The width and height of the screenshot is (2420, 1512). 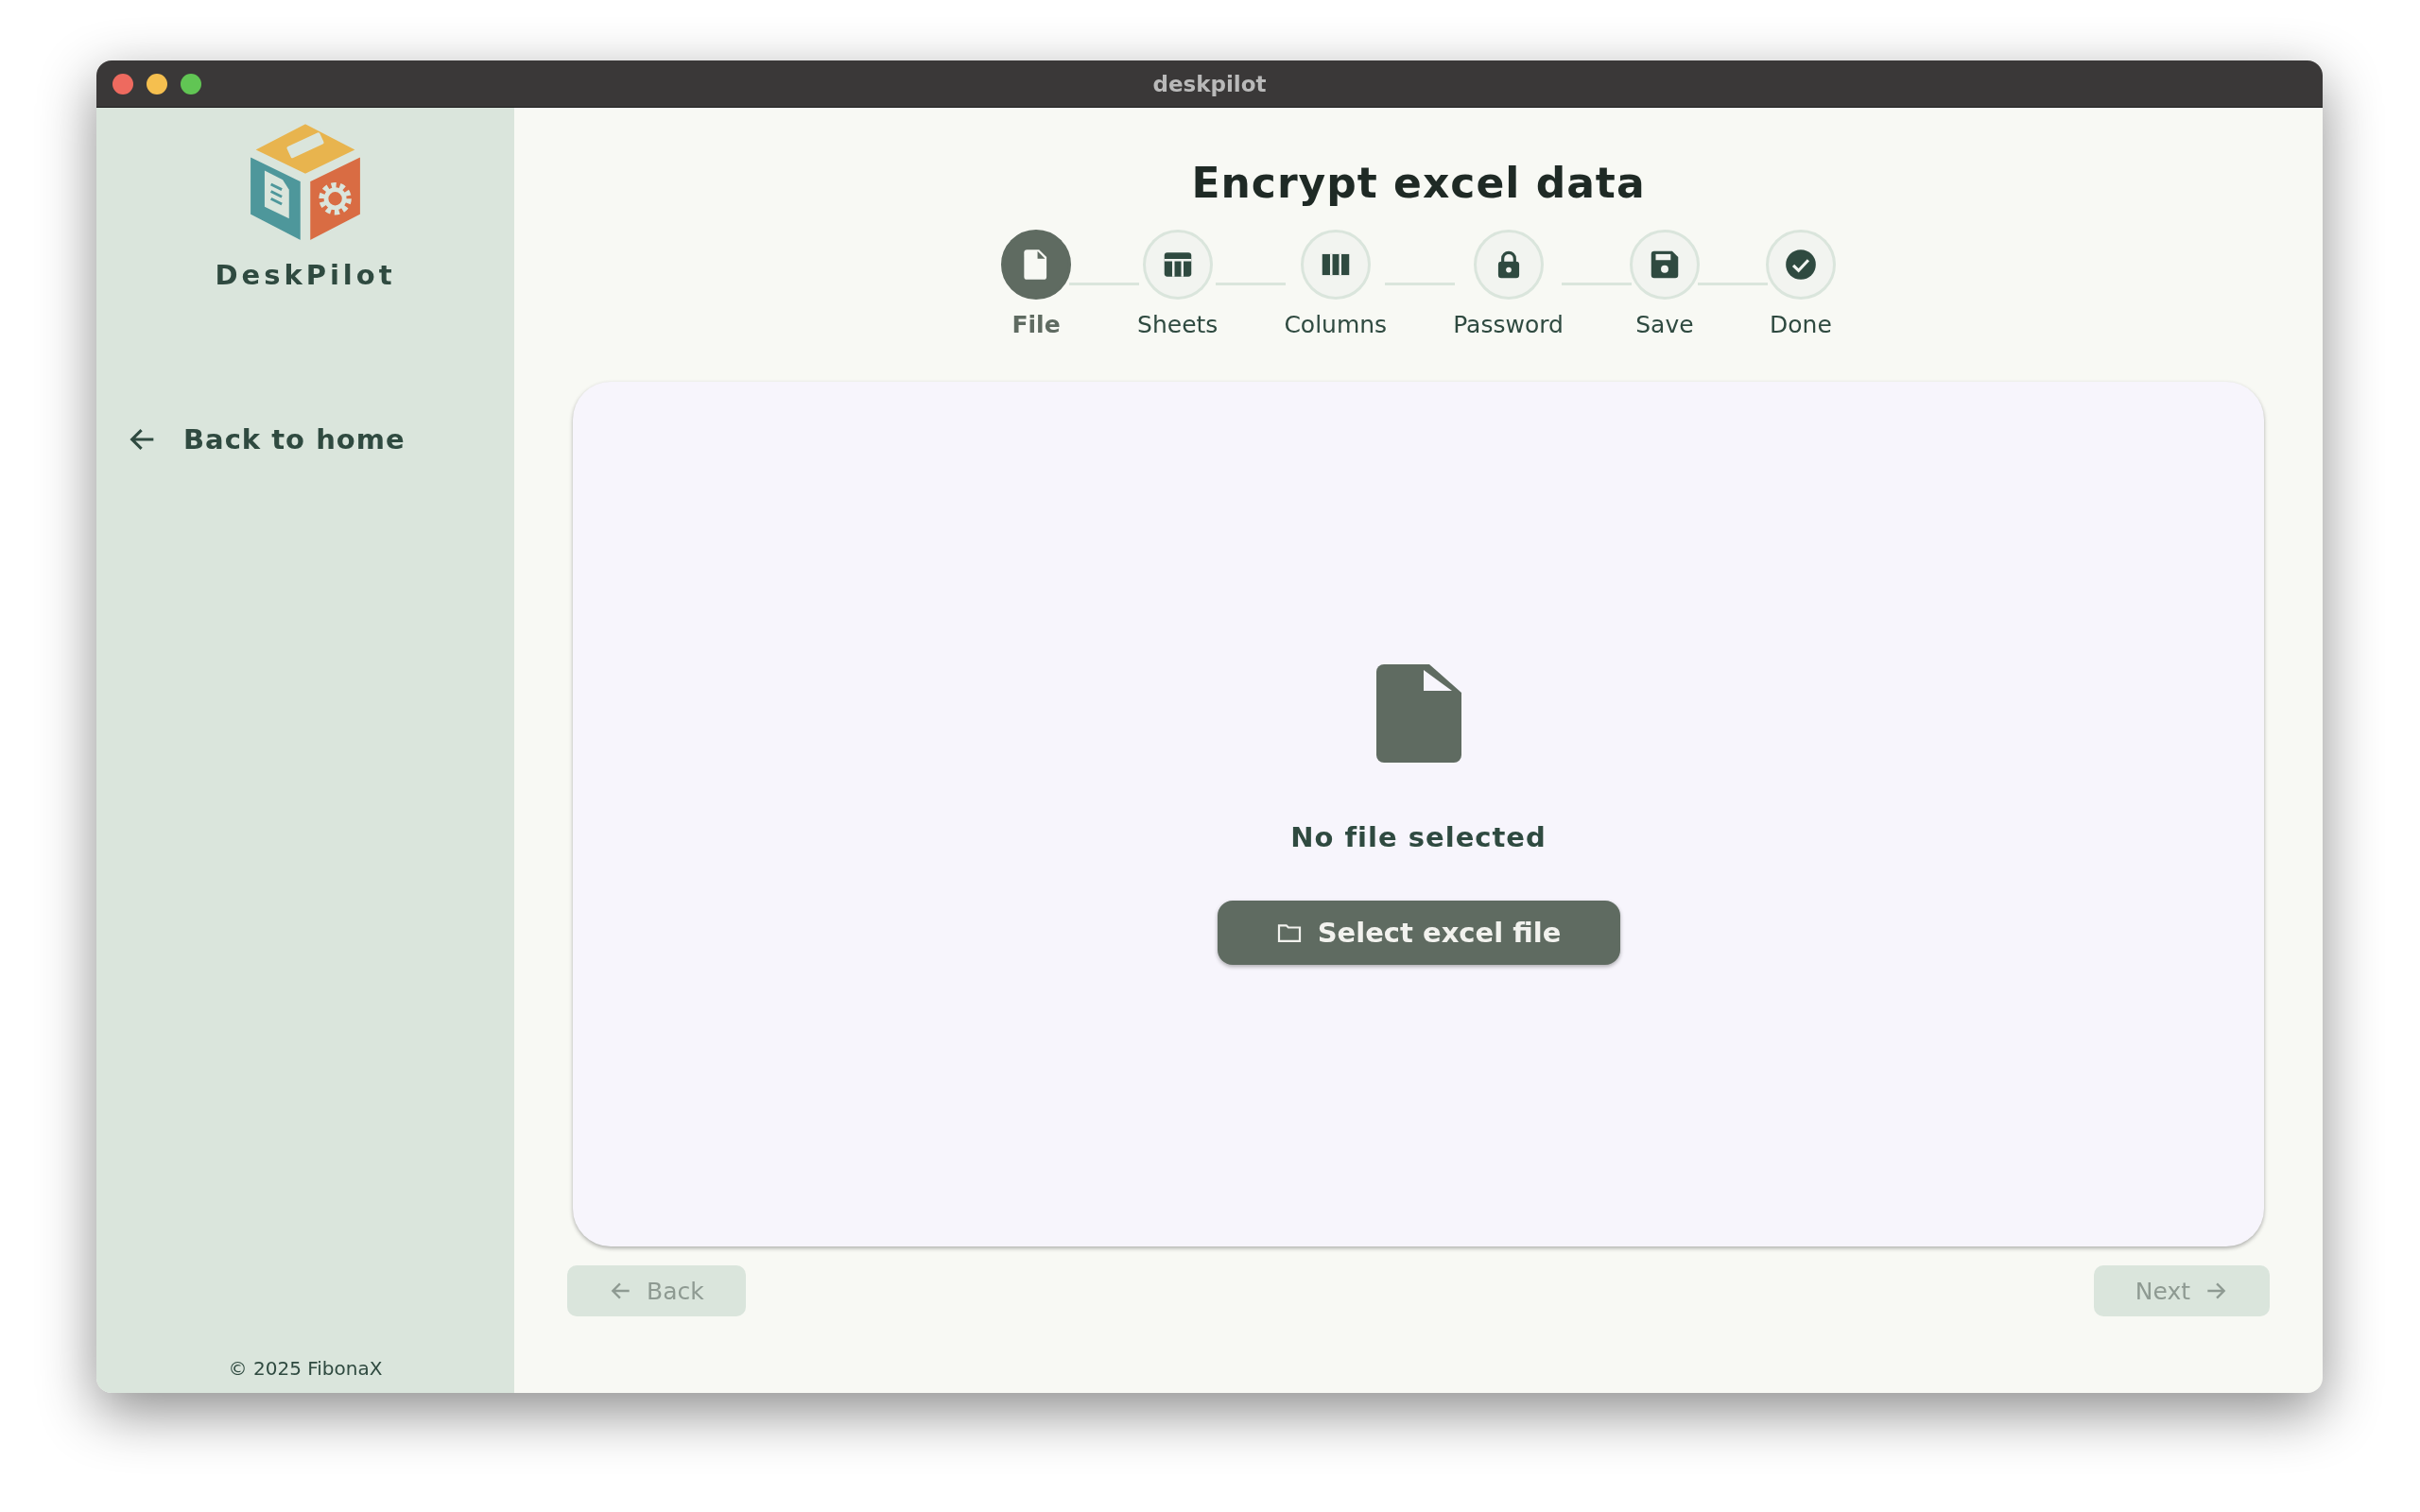 I want to click on select-file-button: Select excel file, so click(x=1418, y=932).